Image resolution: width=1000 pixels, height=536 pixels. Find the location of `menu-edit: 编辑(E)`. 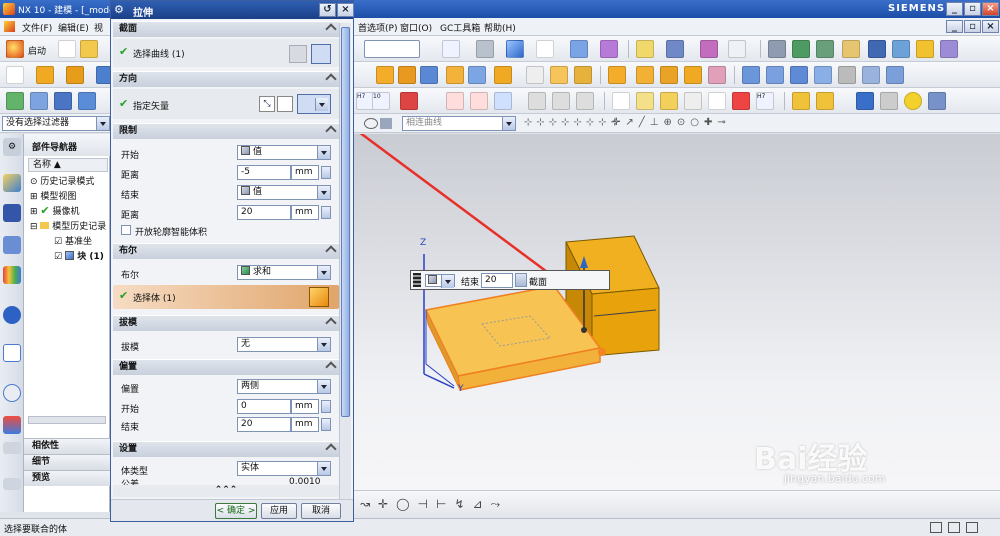

menu-edit: 编辑(E) is located at coordinates (73, 27).